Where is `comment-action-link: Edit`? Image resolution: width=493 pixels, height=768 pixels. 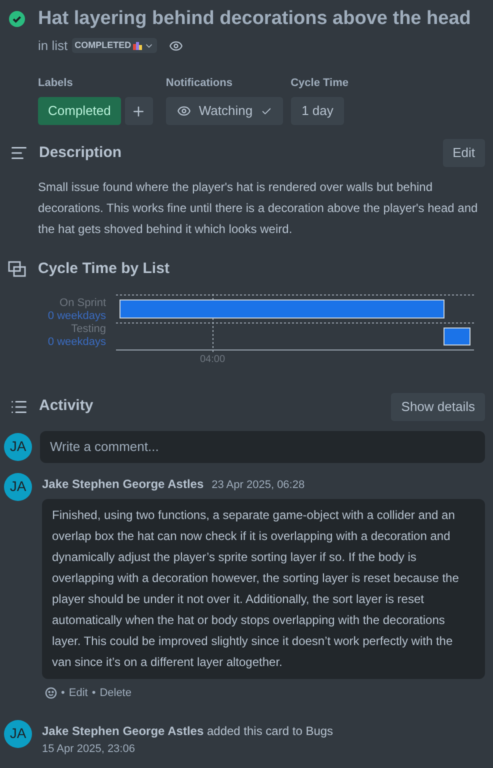 comment-action-link: Edit is located at coordinates (78, 693).